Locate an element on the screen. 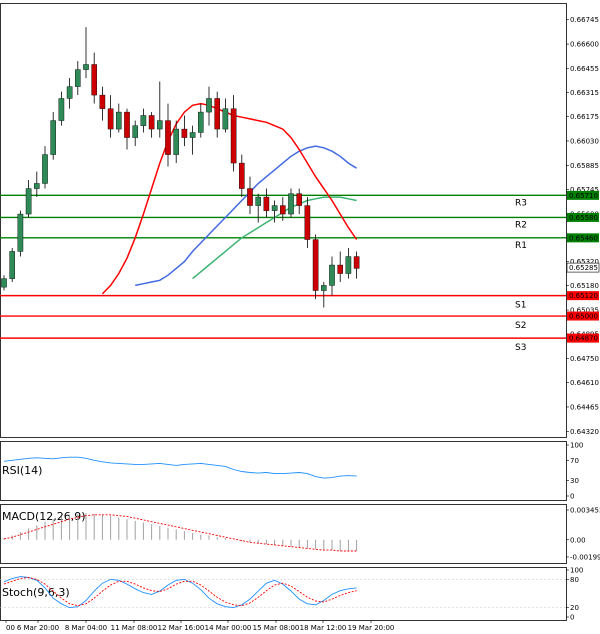  level-tag-r2: 0.65580 is located at coordinates (583, 218).